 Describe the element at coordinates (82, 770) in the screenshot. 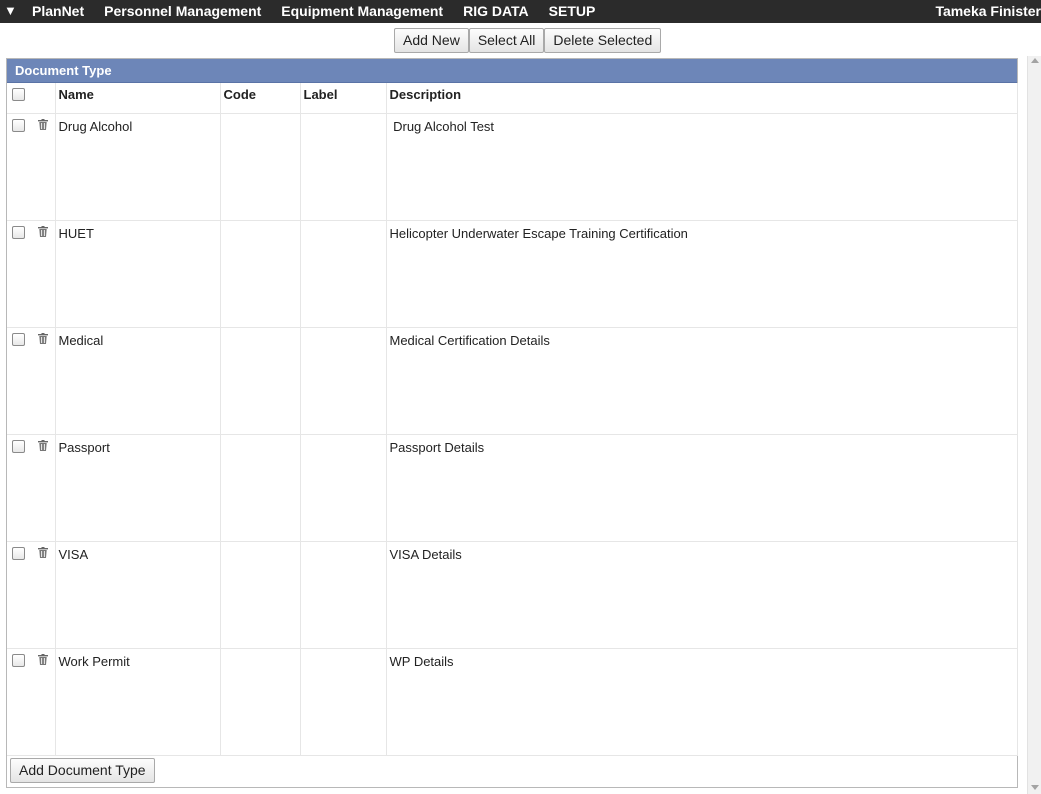

I see `add-document-type-button: Add Document Type` at that location.